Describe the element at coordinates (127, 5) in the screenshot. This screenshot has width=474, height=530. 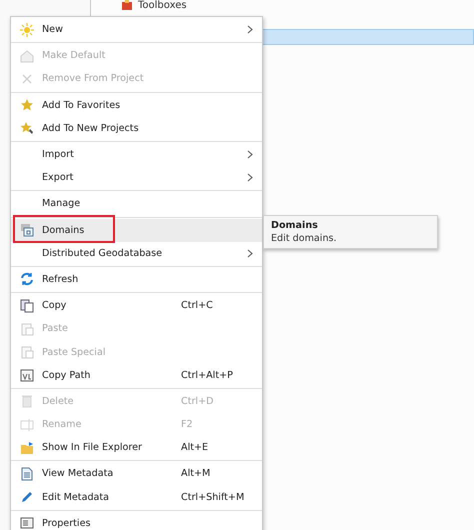
I see `toolbox-icon` at that location.